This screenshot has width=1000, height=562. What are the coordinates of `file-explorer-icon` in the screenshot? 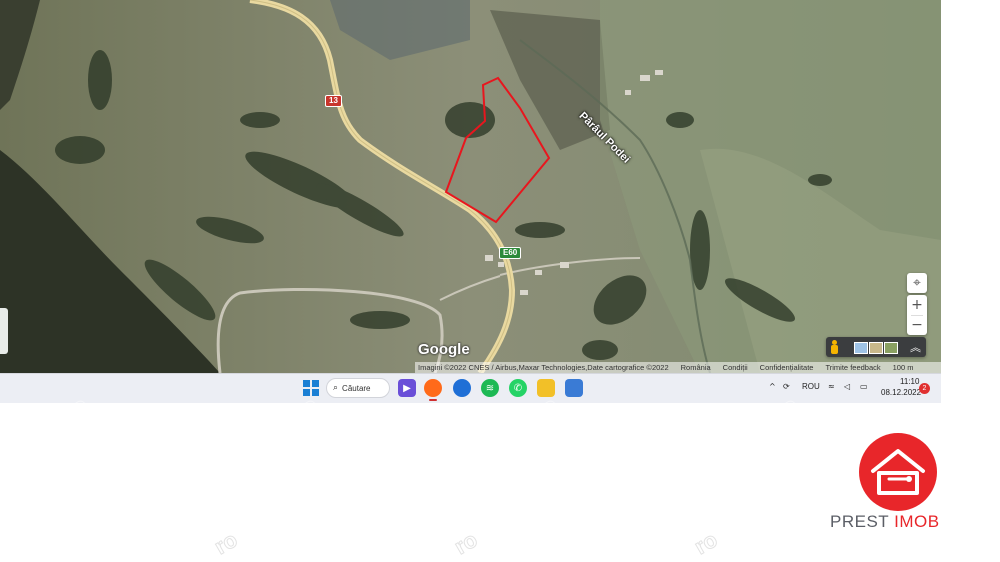 It's located at (546, 388).